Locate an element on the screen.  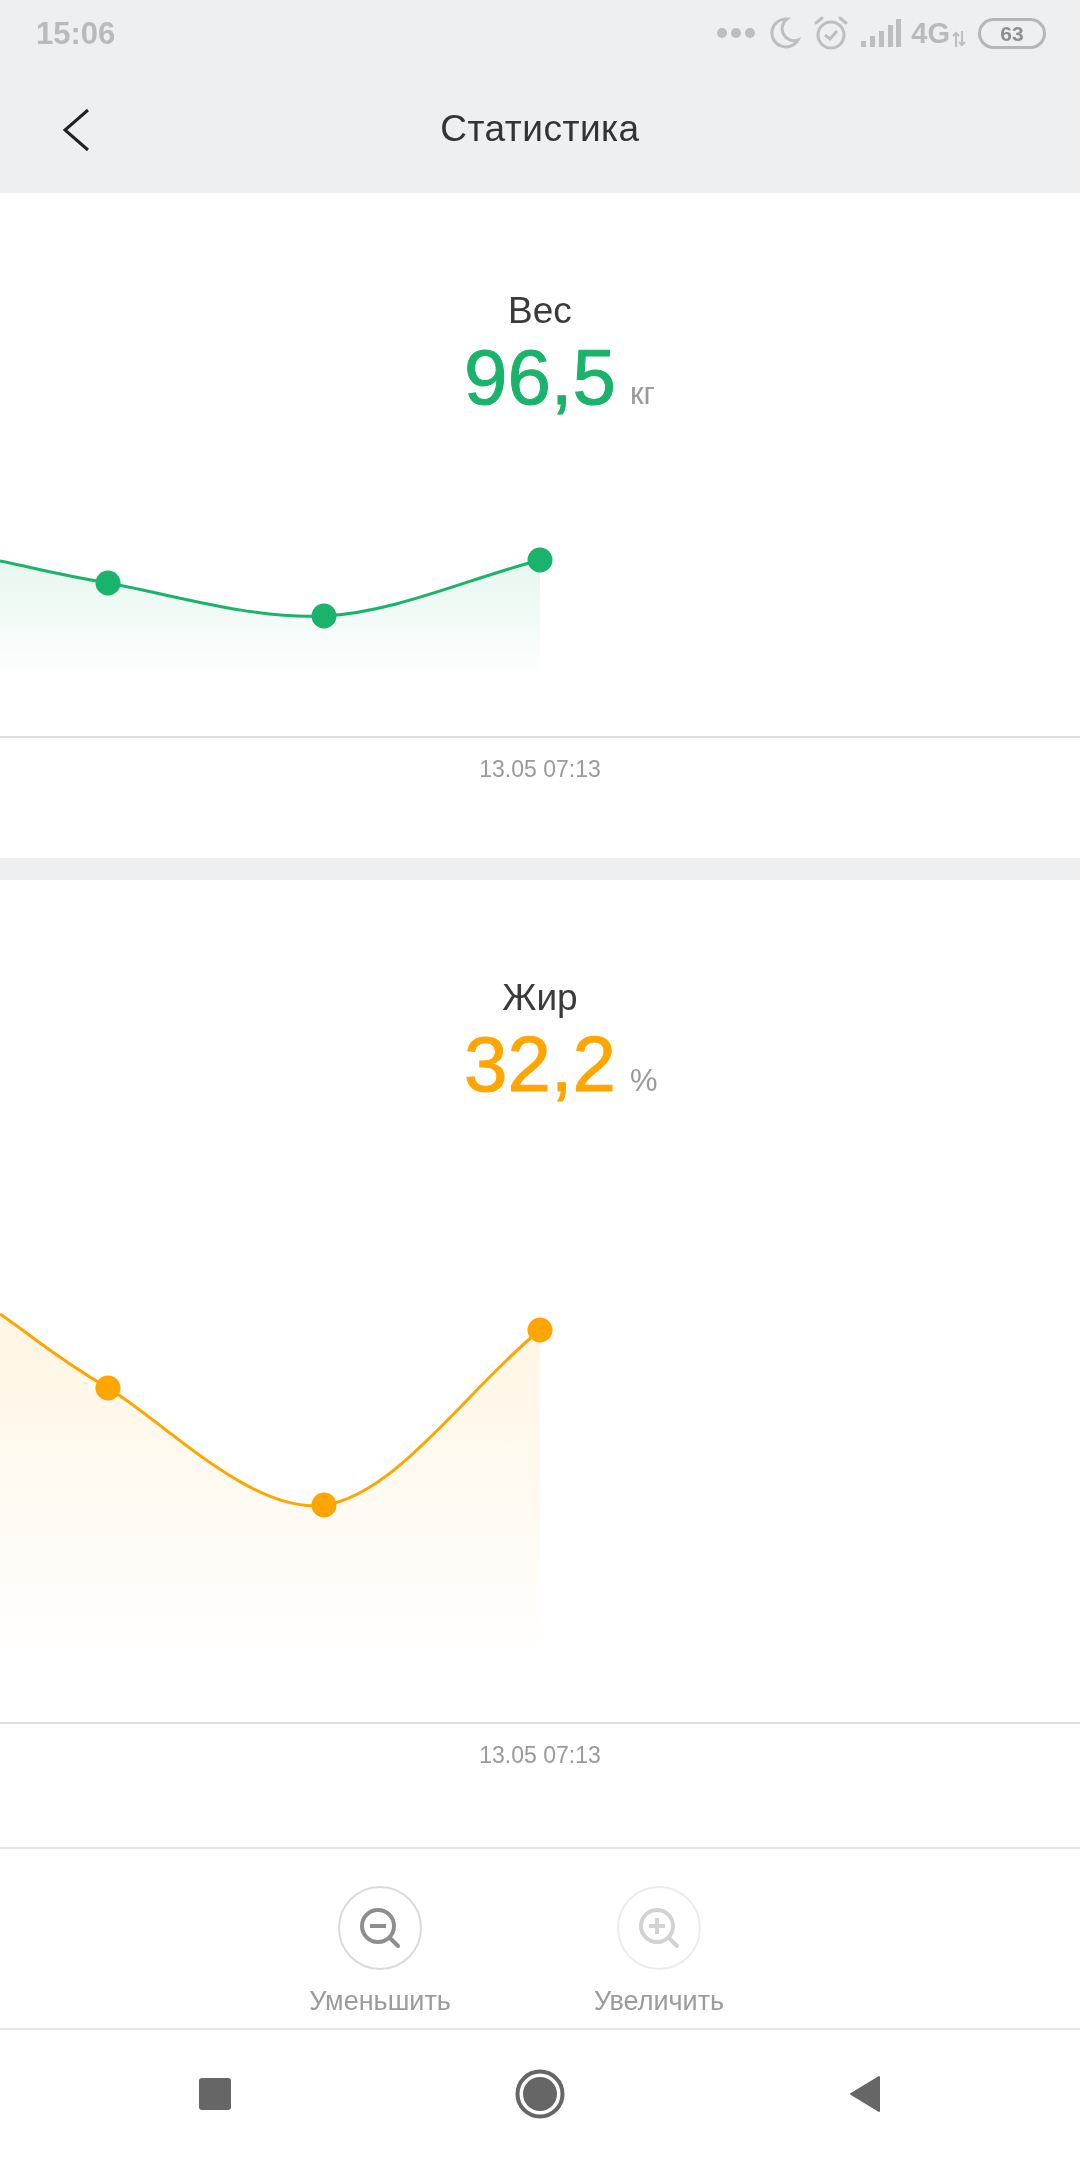
metric-label: Вес is located at coordinates (540, 310).